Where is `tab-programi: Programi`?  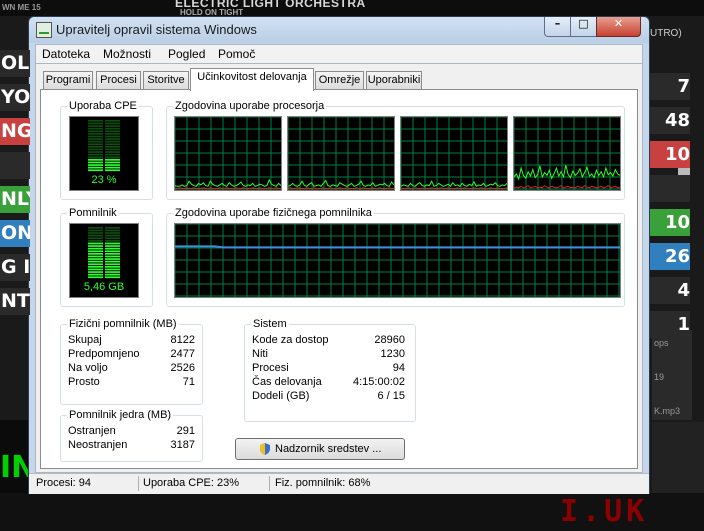
tab-programi: Programi is located at coordinates (68, 80).